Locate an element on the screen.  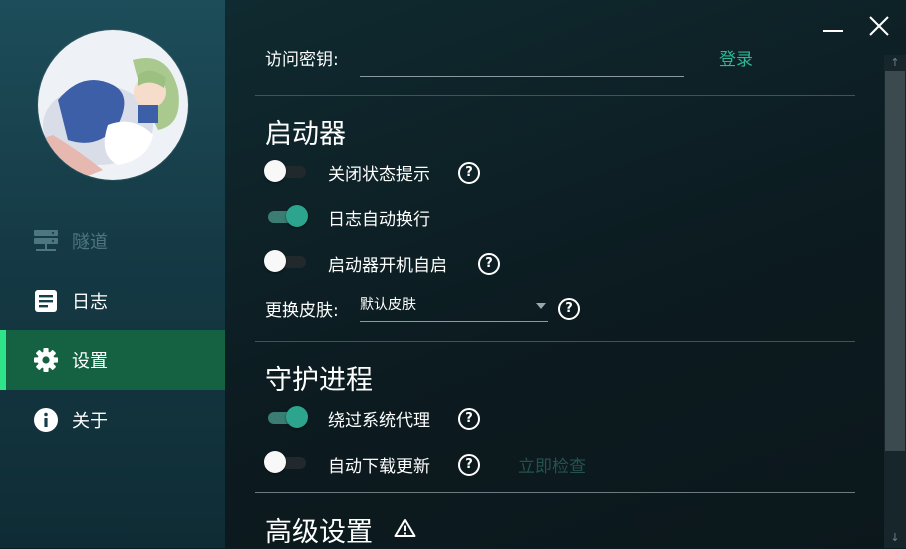
login-button: 登录 is located at coordinates (736, 57).